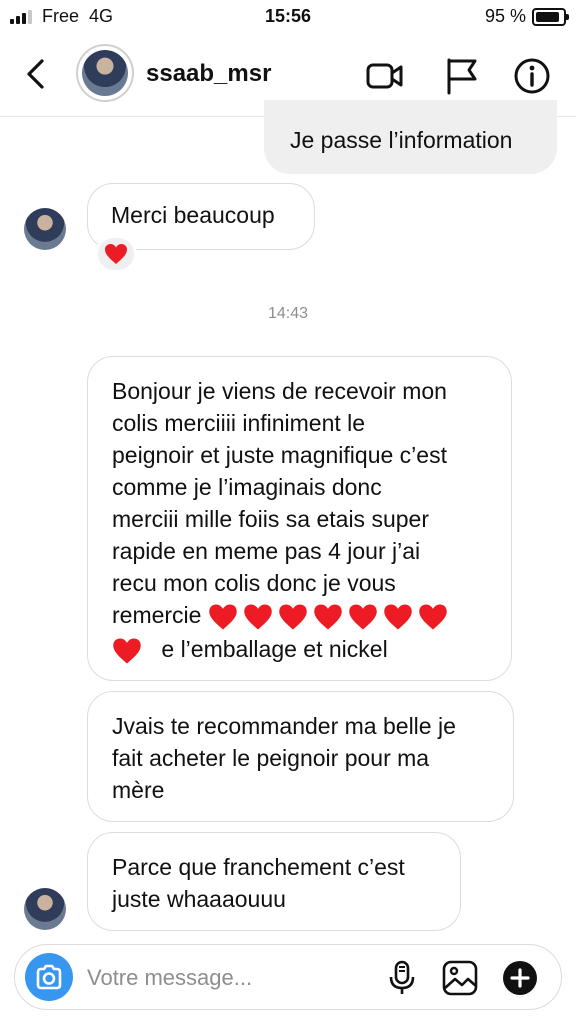 The height and width of the screenshot is (1024, 576). What do you see at coordinates (288, 313) in the screenshot?
I see `message-timestamp: 14:43` at bounding box center [288, 313].